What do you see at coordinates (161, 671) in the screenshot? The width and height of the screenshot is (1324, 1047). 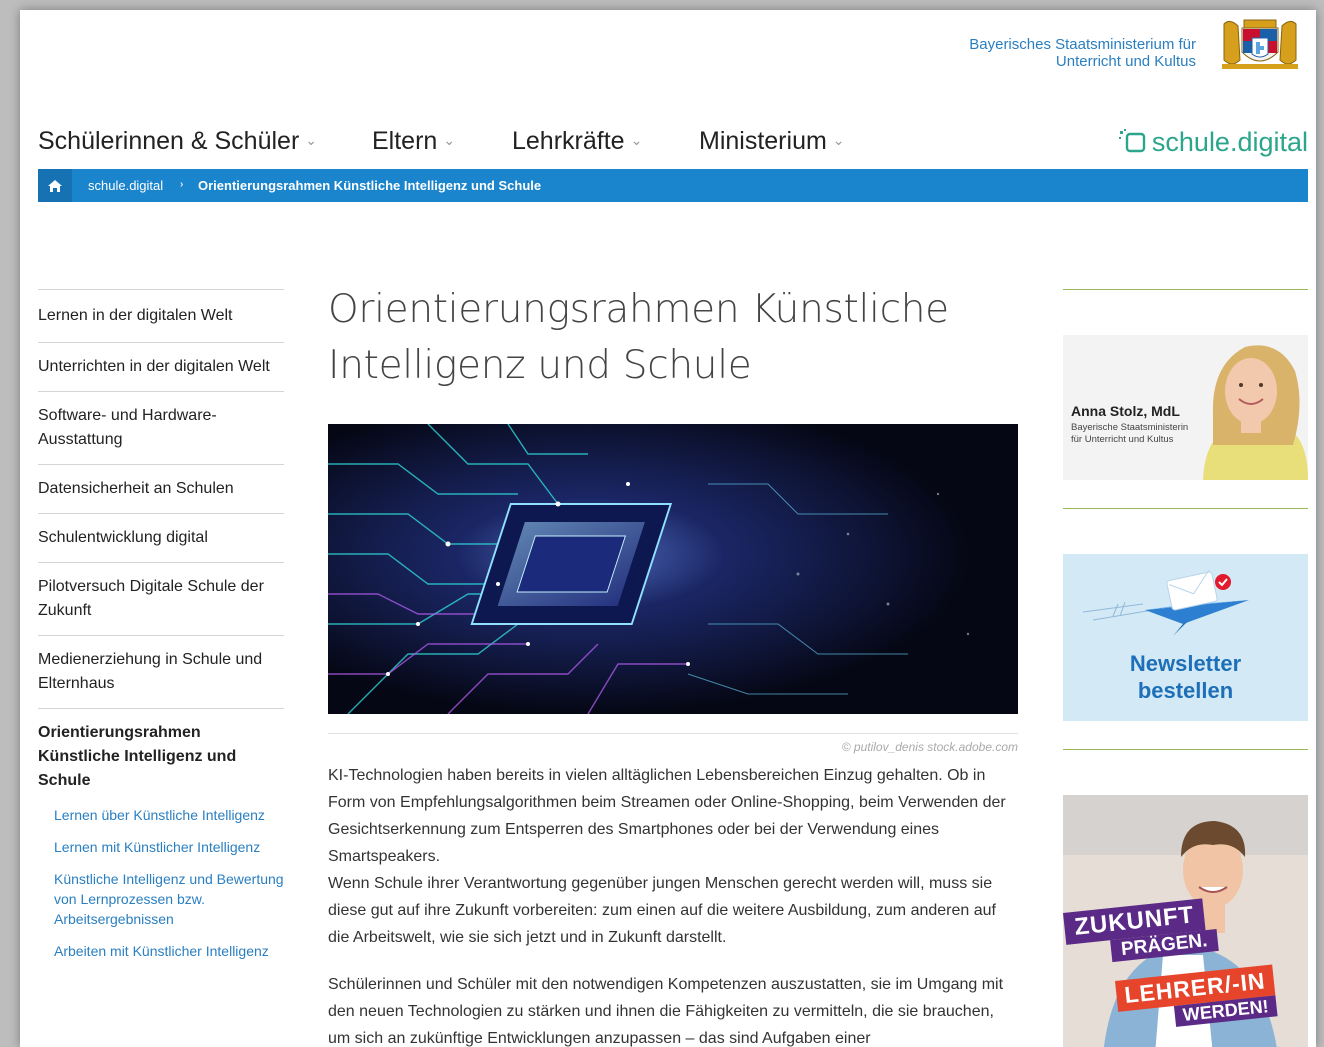 I see `sidebar-item-medienerziehung: Medienerziehung in Schule und Elternhaus` at bounding box center [161, 671].